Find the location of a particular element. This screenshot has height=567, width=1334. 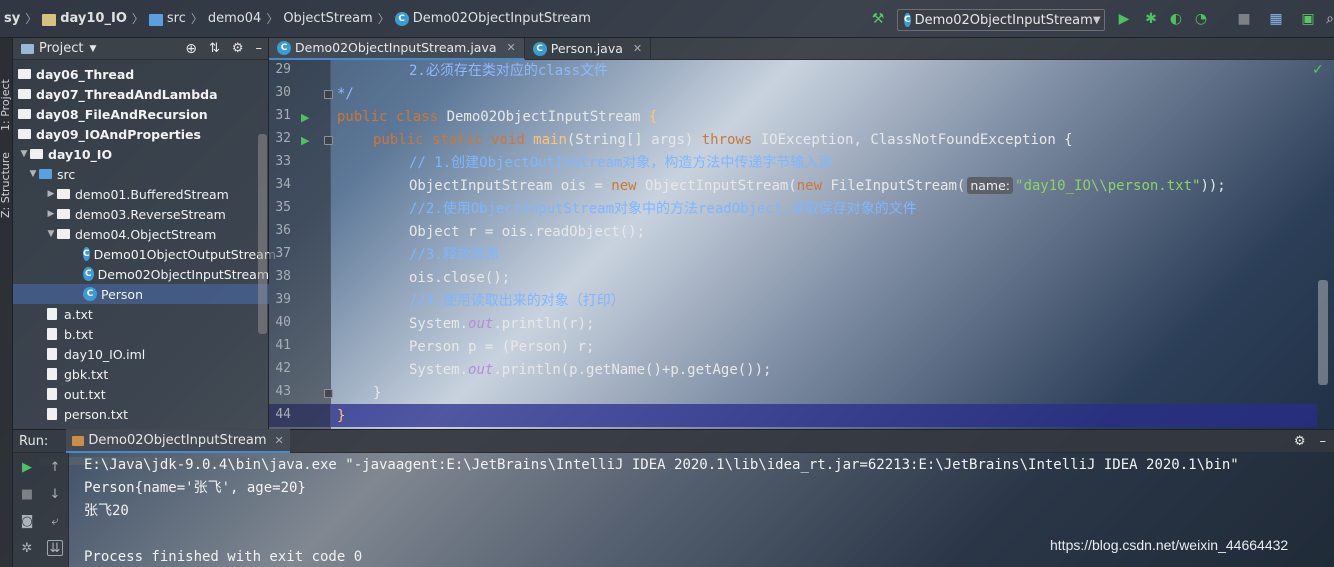

camera-icon: ◙ is located at coordinates (27, 521).